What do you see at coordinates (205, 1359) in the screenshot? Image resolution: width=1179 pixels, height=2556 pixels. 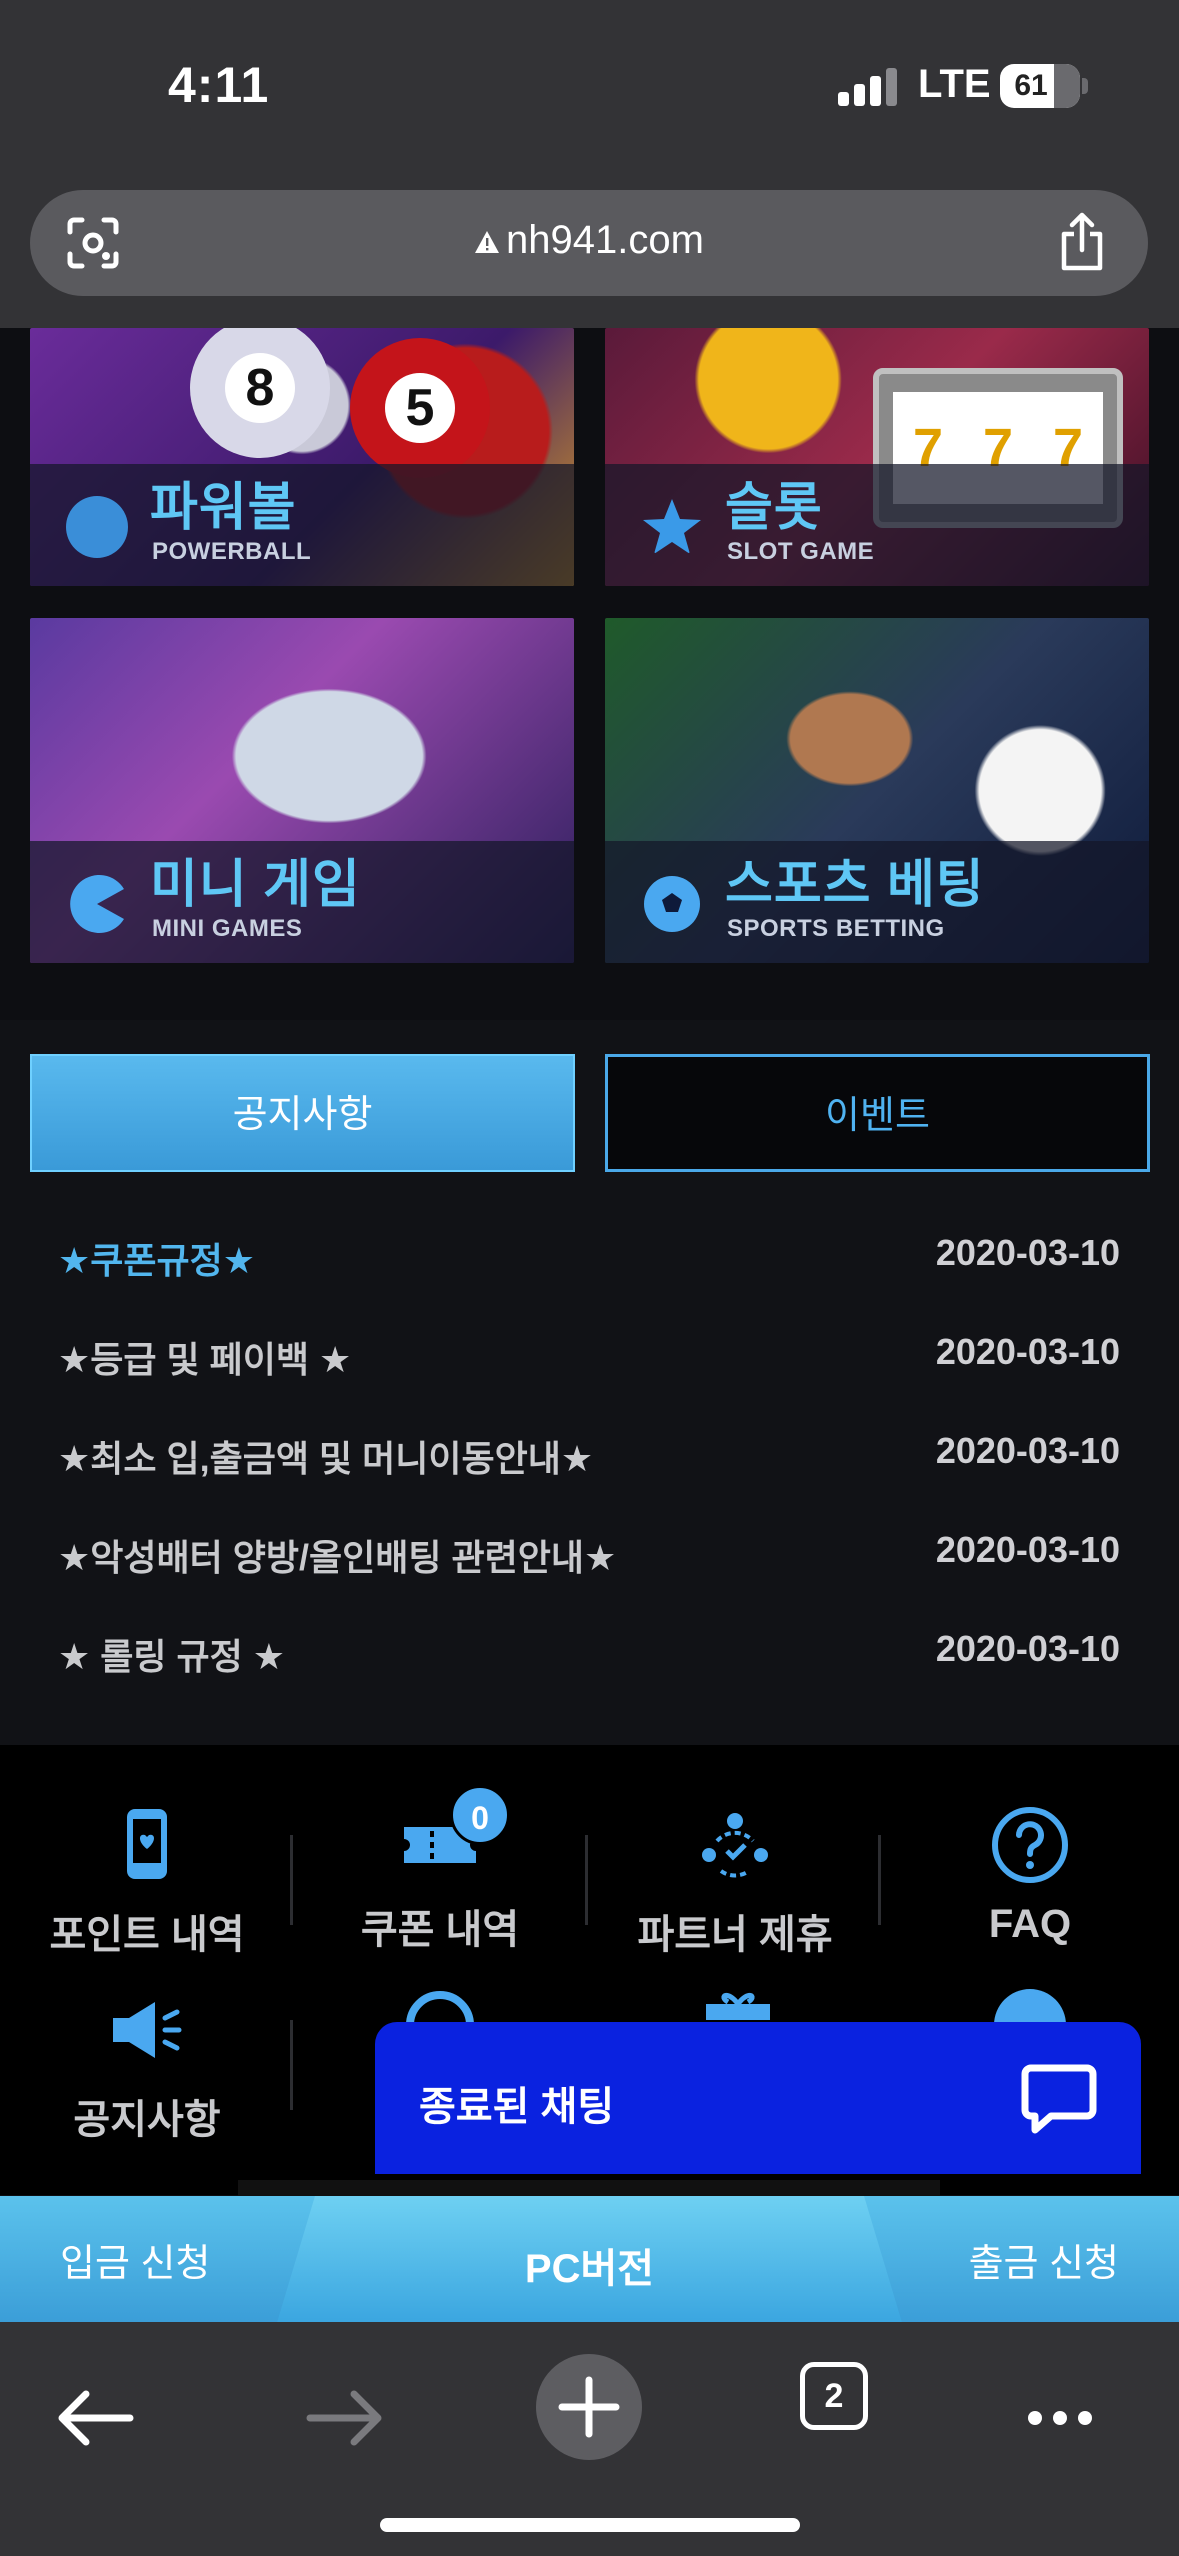 I see `notice-title: ★등급 및 페이백 ★` at bounding box center [205, 1359].